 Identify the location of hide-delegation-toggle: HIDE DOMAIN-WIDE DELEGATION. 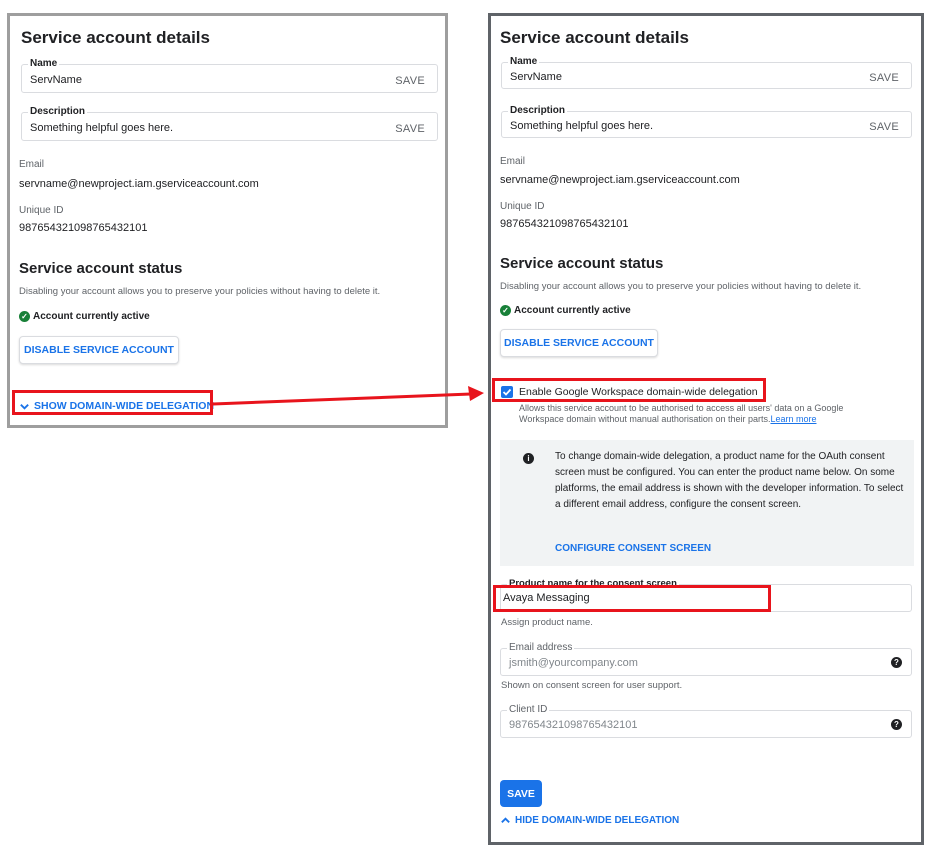
(589, 820).